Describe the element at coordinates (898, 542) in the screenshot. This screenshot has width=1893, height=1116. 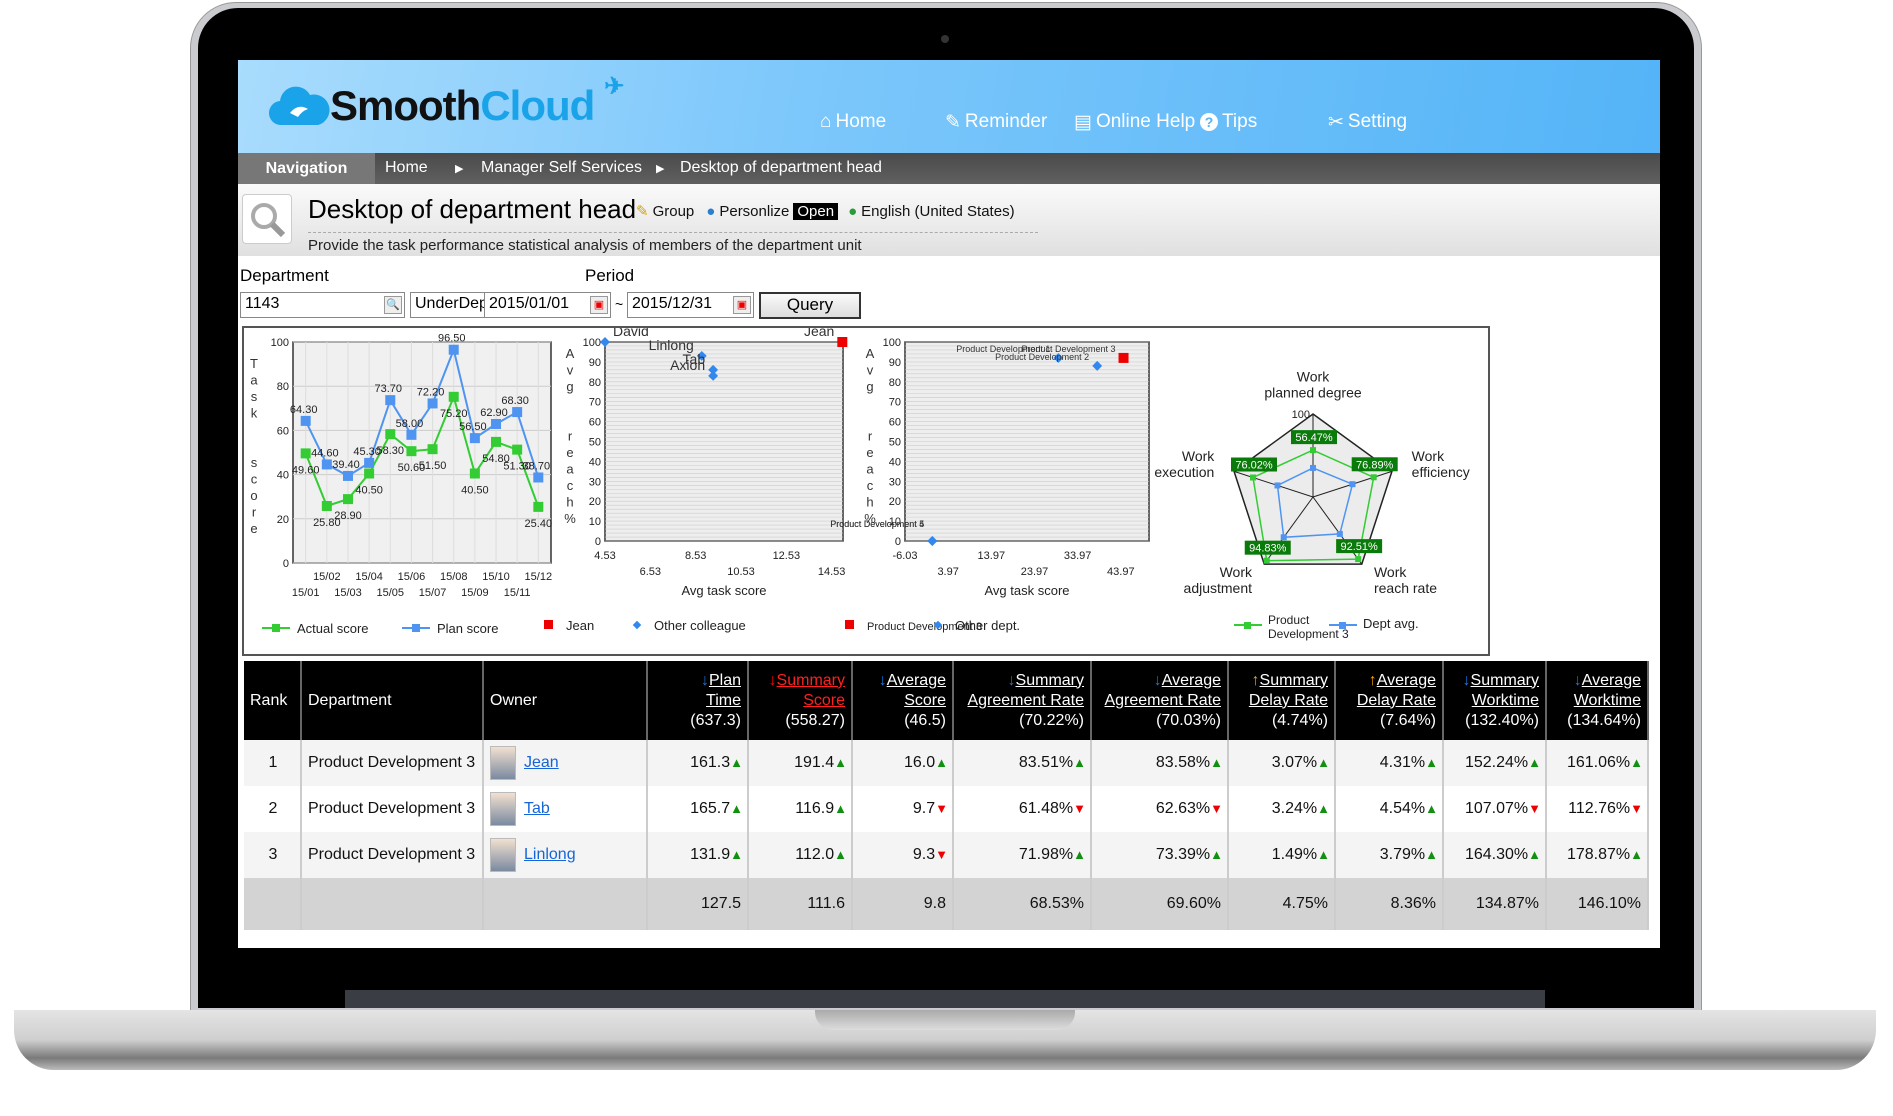
I see `y-tick-label: 0` at that location.